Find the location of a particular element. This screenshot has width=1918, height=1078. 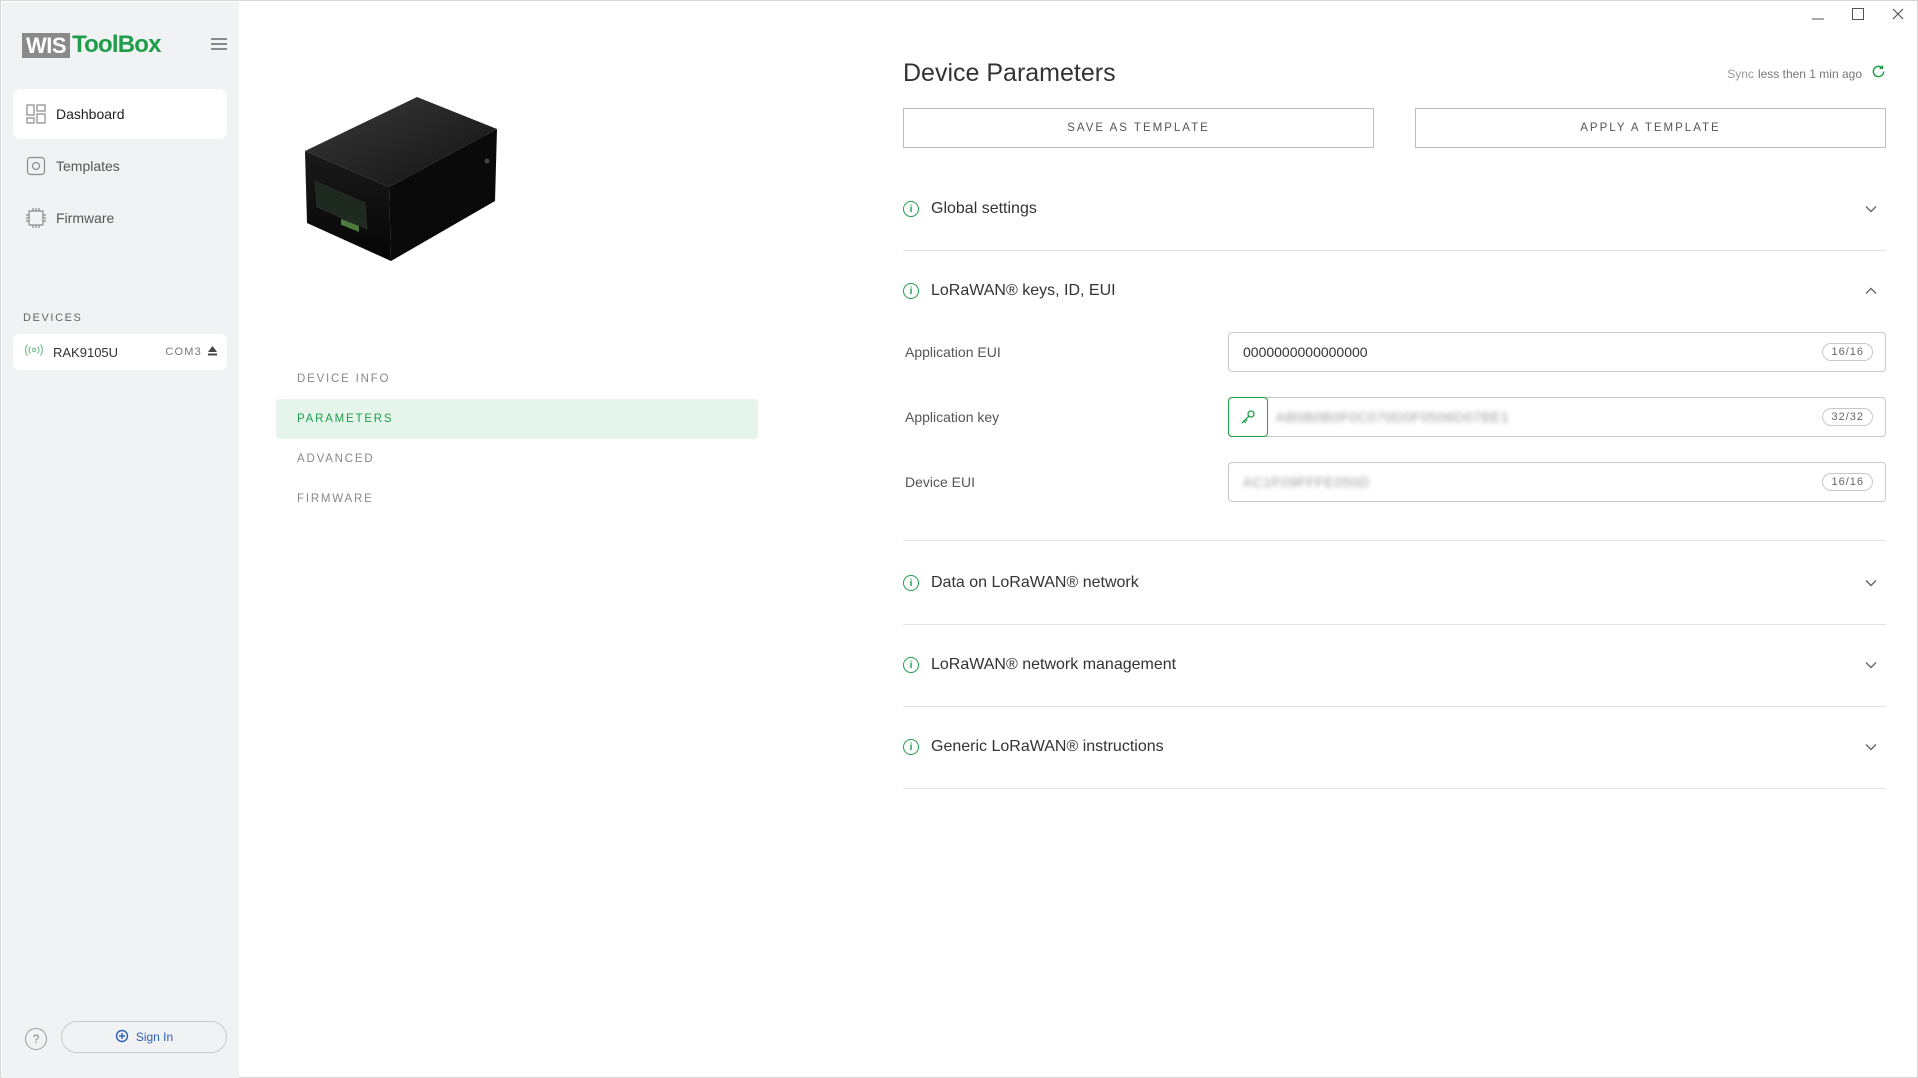

field-device-eui: Device EUI AC1F09FFFE050D 16/16 is located at coordinates (1394, 482).